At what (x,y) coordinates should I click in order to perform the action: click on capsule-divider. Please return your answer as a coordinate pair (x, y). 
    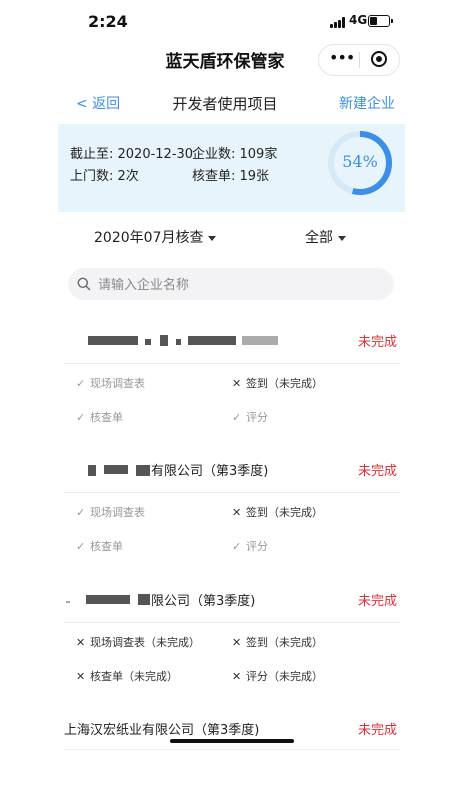
    Looking at the image, I should click on (359, 60).